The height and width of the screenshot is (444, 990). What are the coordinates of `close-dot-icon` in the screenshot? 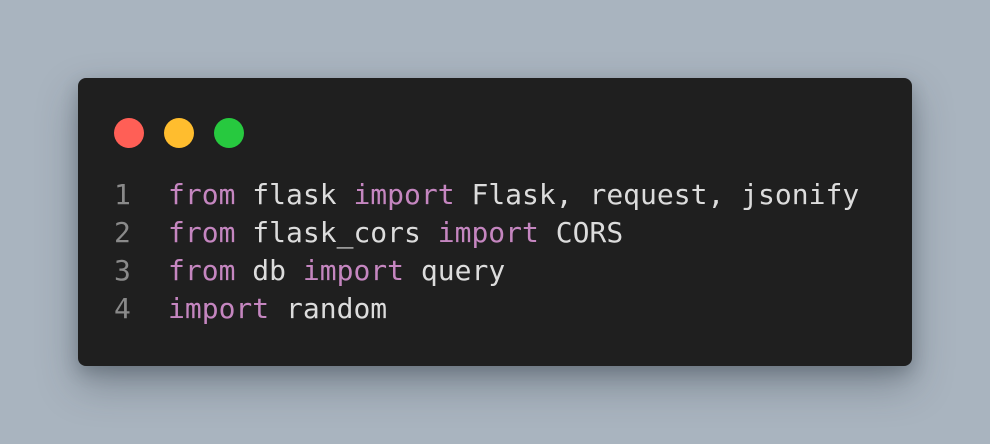 It's located at (129, 133).